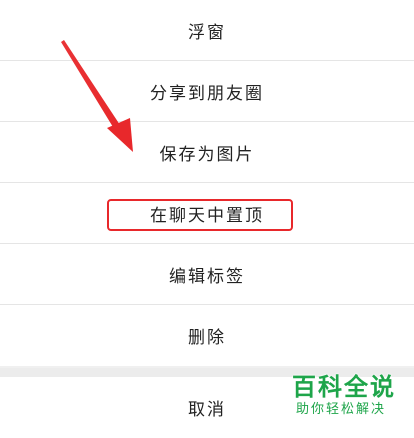  I want to click on cancel-button: 取消, so click(207, 407).